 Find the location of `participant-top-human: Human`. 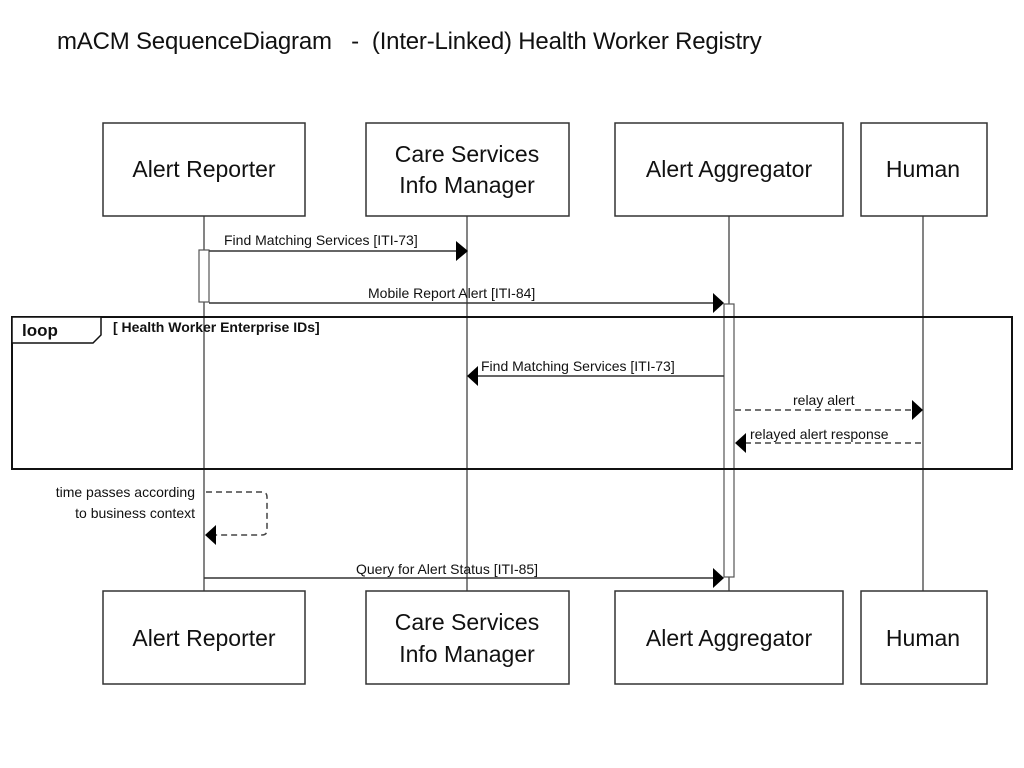

participant-top-human: Human is located at coordinates (924, 169).